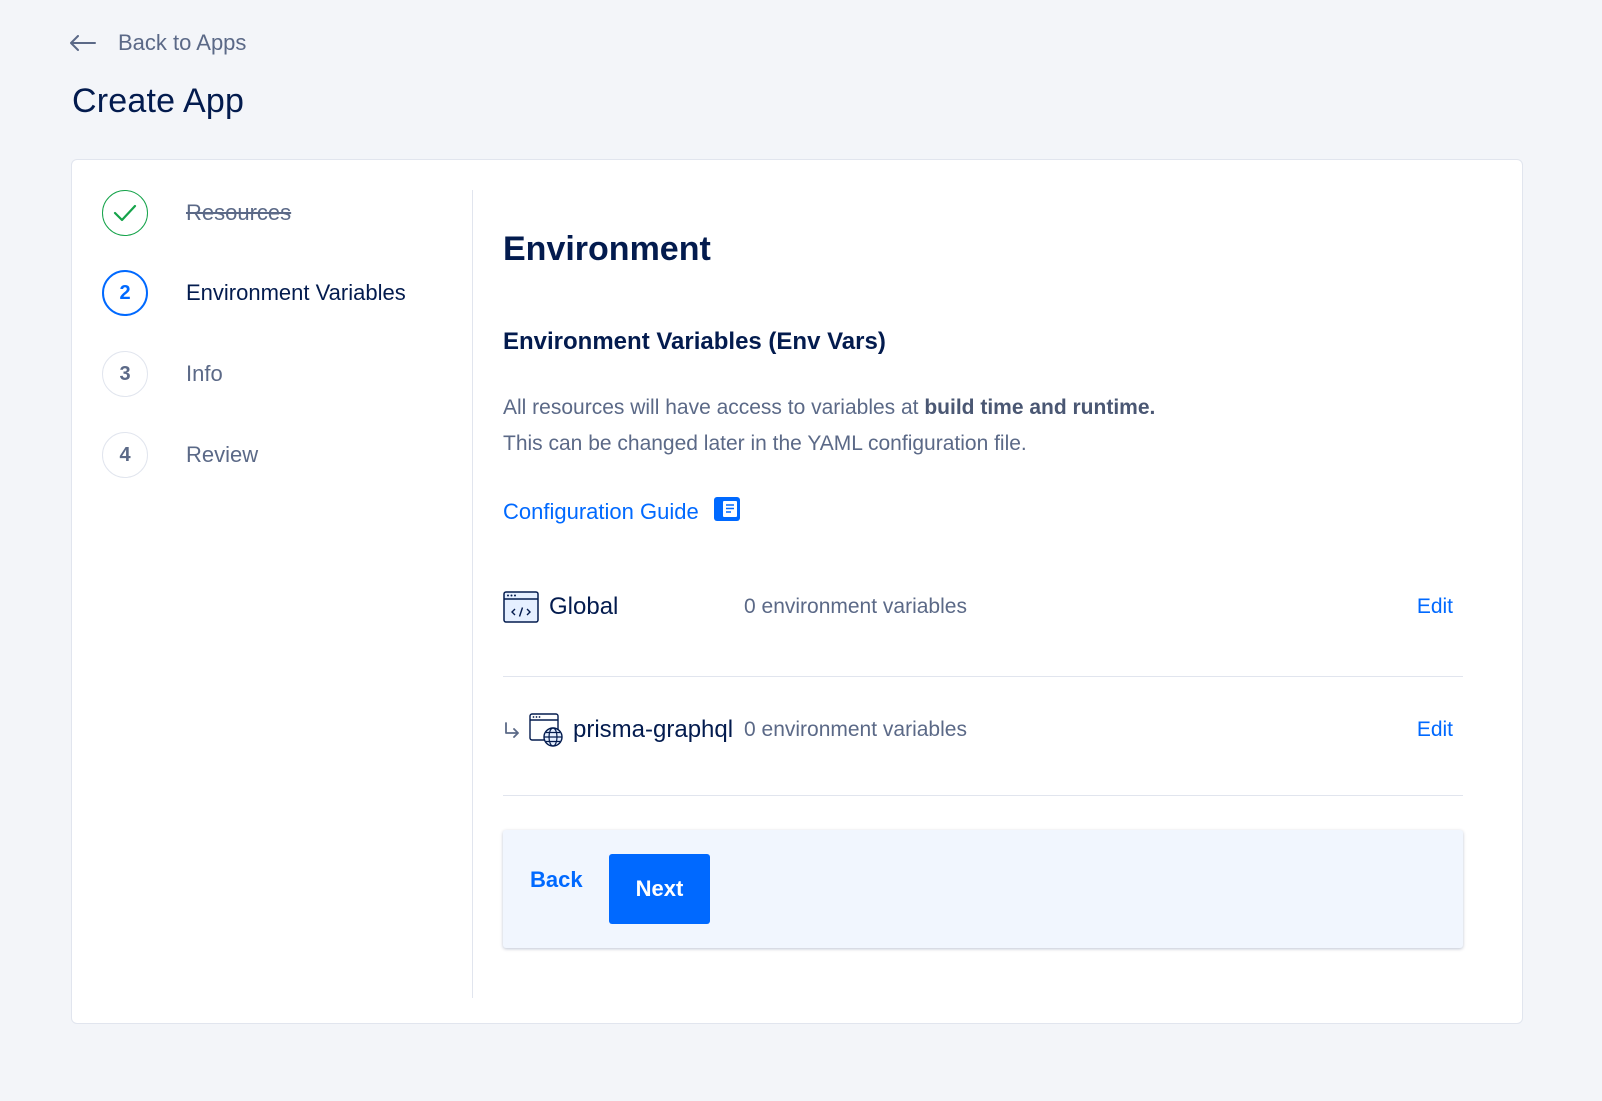  I want to click on web-service-icon, so click(546, 730).